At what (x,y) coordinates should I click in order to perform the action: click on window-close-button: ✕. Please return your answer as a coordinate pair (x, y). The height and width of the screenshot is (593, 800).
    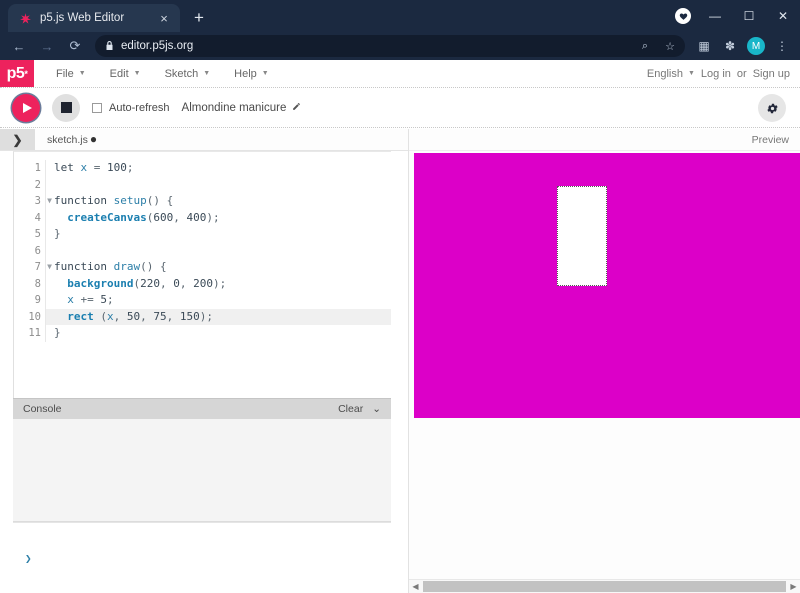
    Looking at the image, I should click on (783, 16).